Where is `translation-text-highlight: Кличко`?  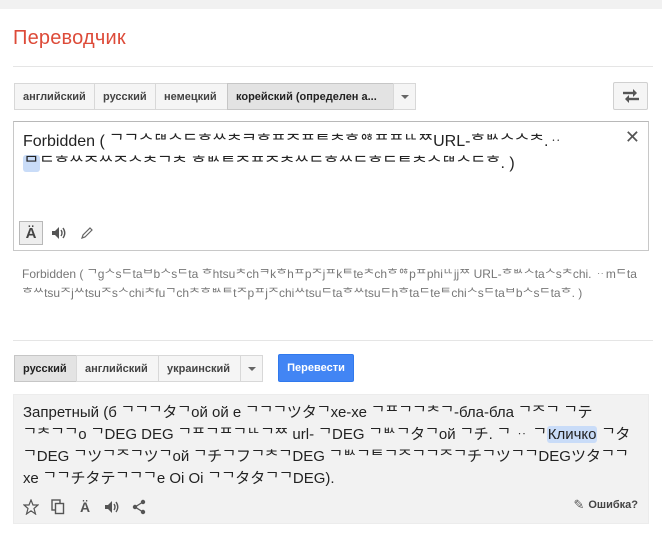
translation-text-highlight: Кличко is located at coordinates (572, 434).